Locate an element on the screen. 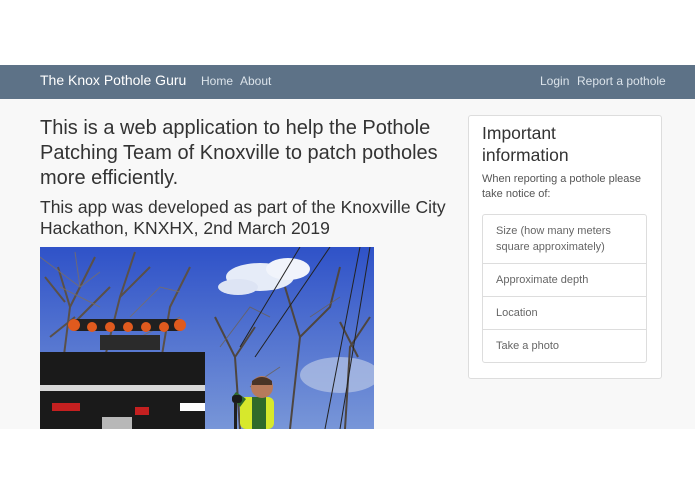  nav-report-pothole-link: Report a pothole is located at coordinates (621, 81).